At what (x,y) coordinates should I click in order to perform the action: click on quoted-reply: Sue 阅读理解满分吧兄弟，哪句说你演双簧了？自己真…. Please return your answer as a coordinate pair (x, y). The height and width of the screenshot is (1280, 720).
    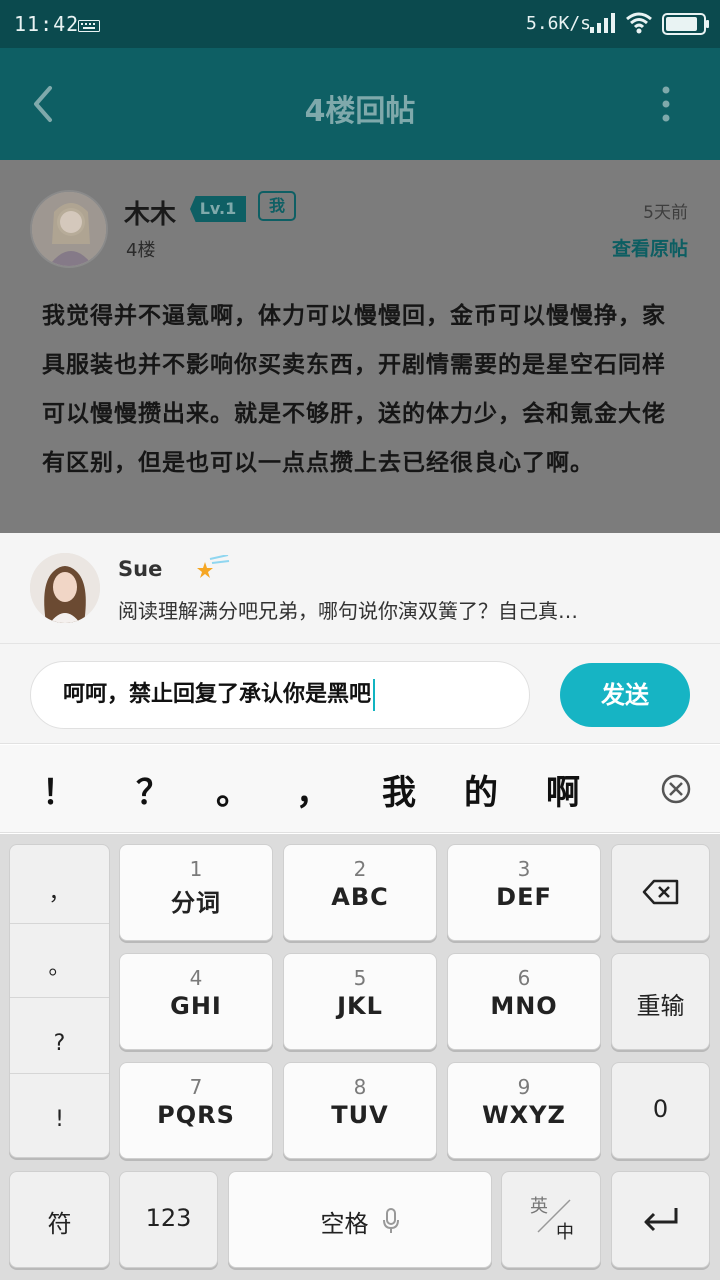
    Looking at the image, I should click on (360, 588).